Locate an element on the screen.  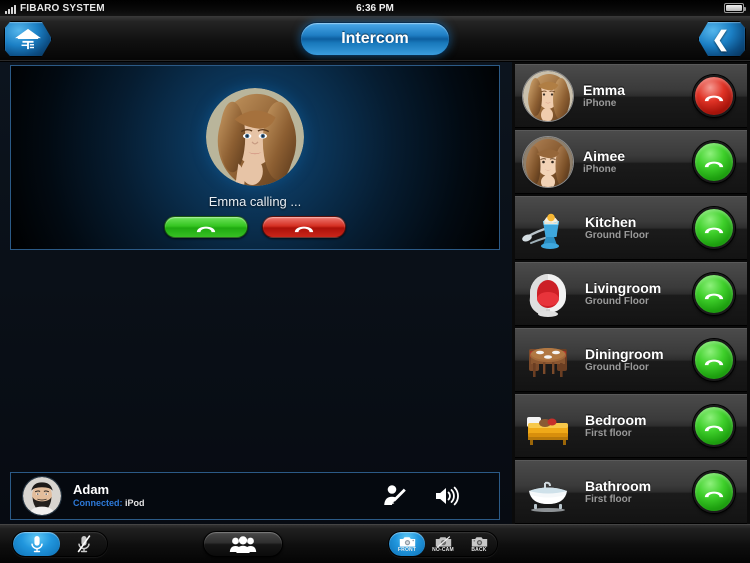
microphone-icon is located at coordinates (36, 544).